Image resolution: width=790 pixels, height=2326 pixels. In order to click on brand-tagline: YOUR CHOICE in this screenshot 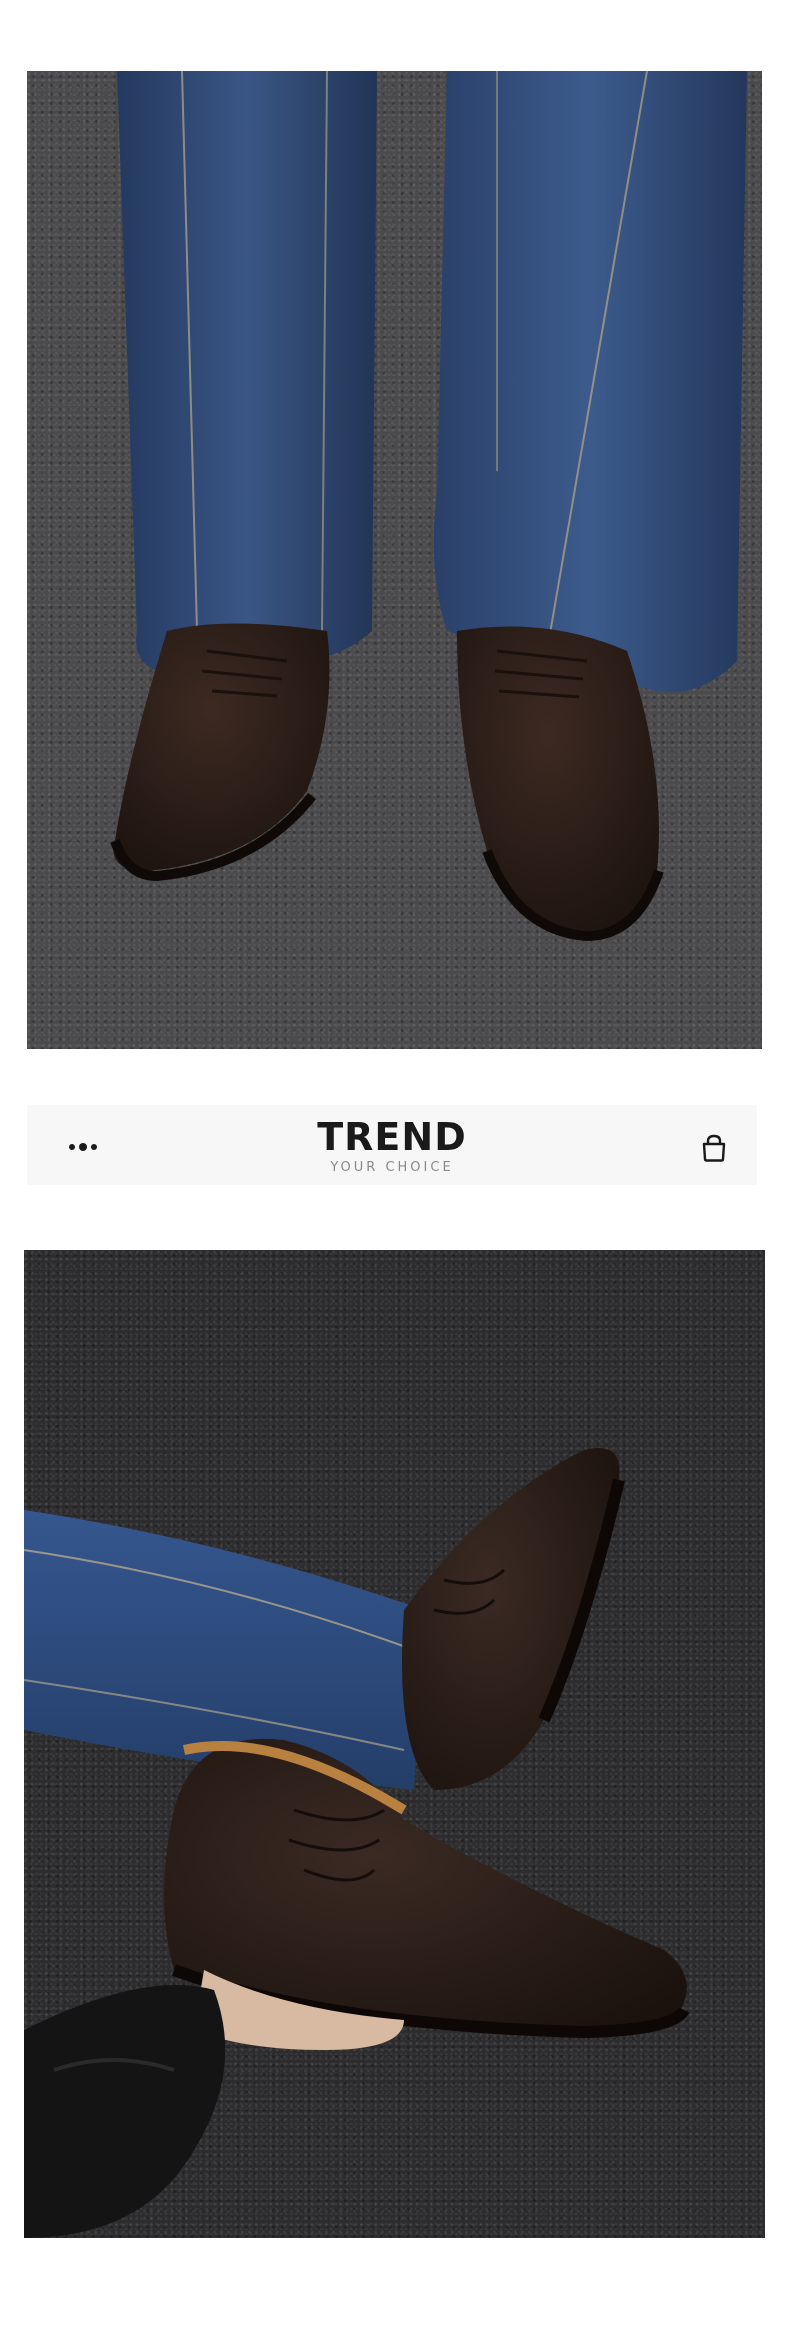, I will do `click(392, 1167)`.